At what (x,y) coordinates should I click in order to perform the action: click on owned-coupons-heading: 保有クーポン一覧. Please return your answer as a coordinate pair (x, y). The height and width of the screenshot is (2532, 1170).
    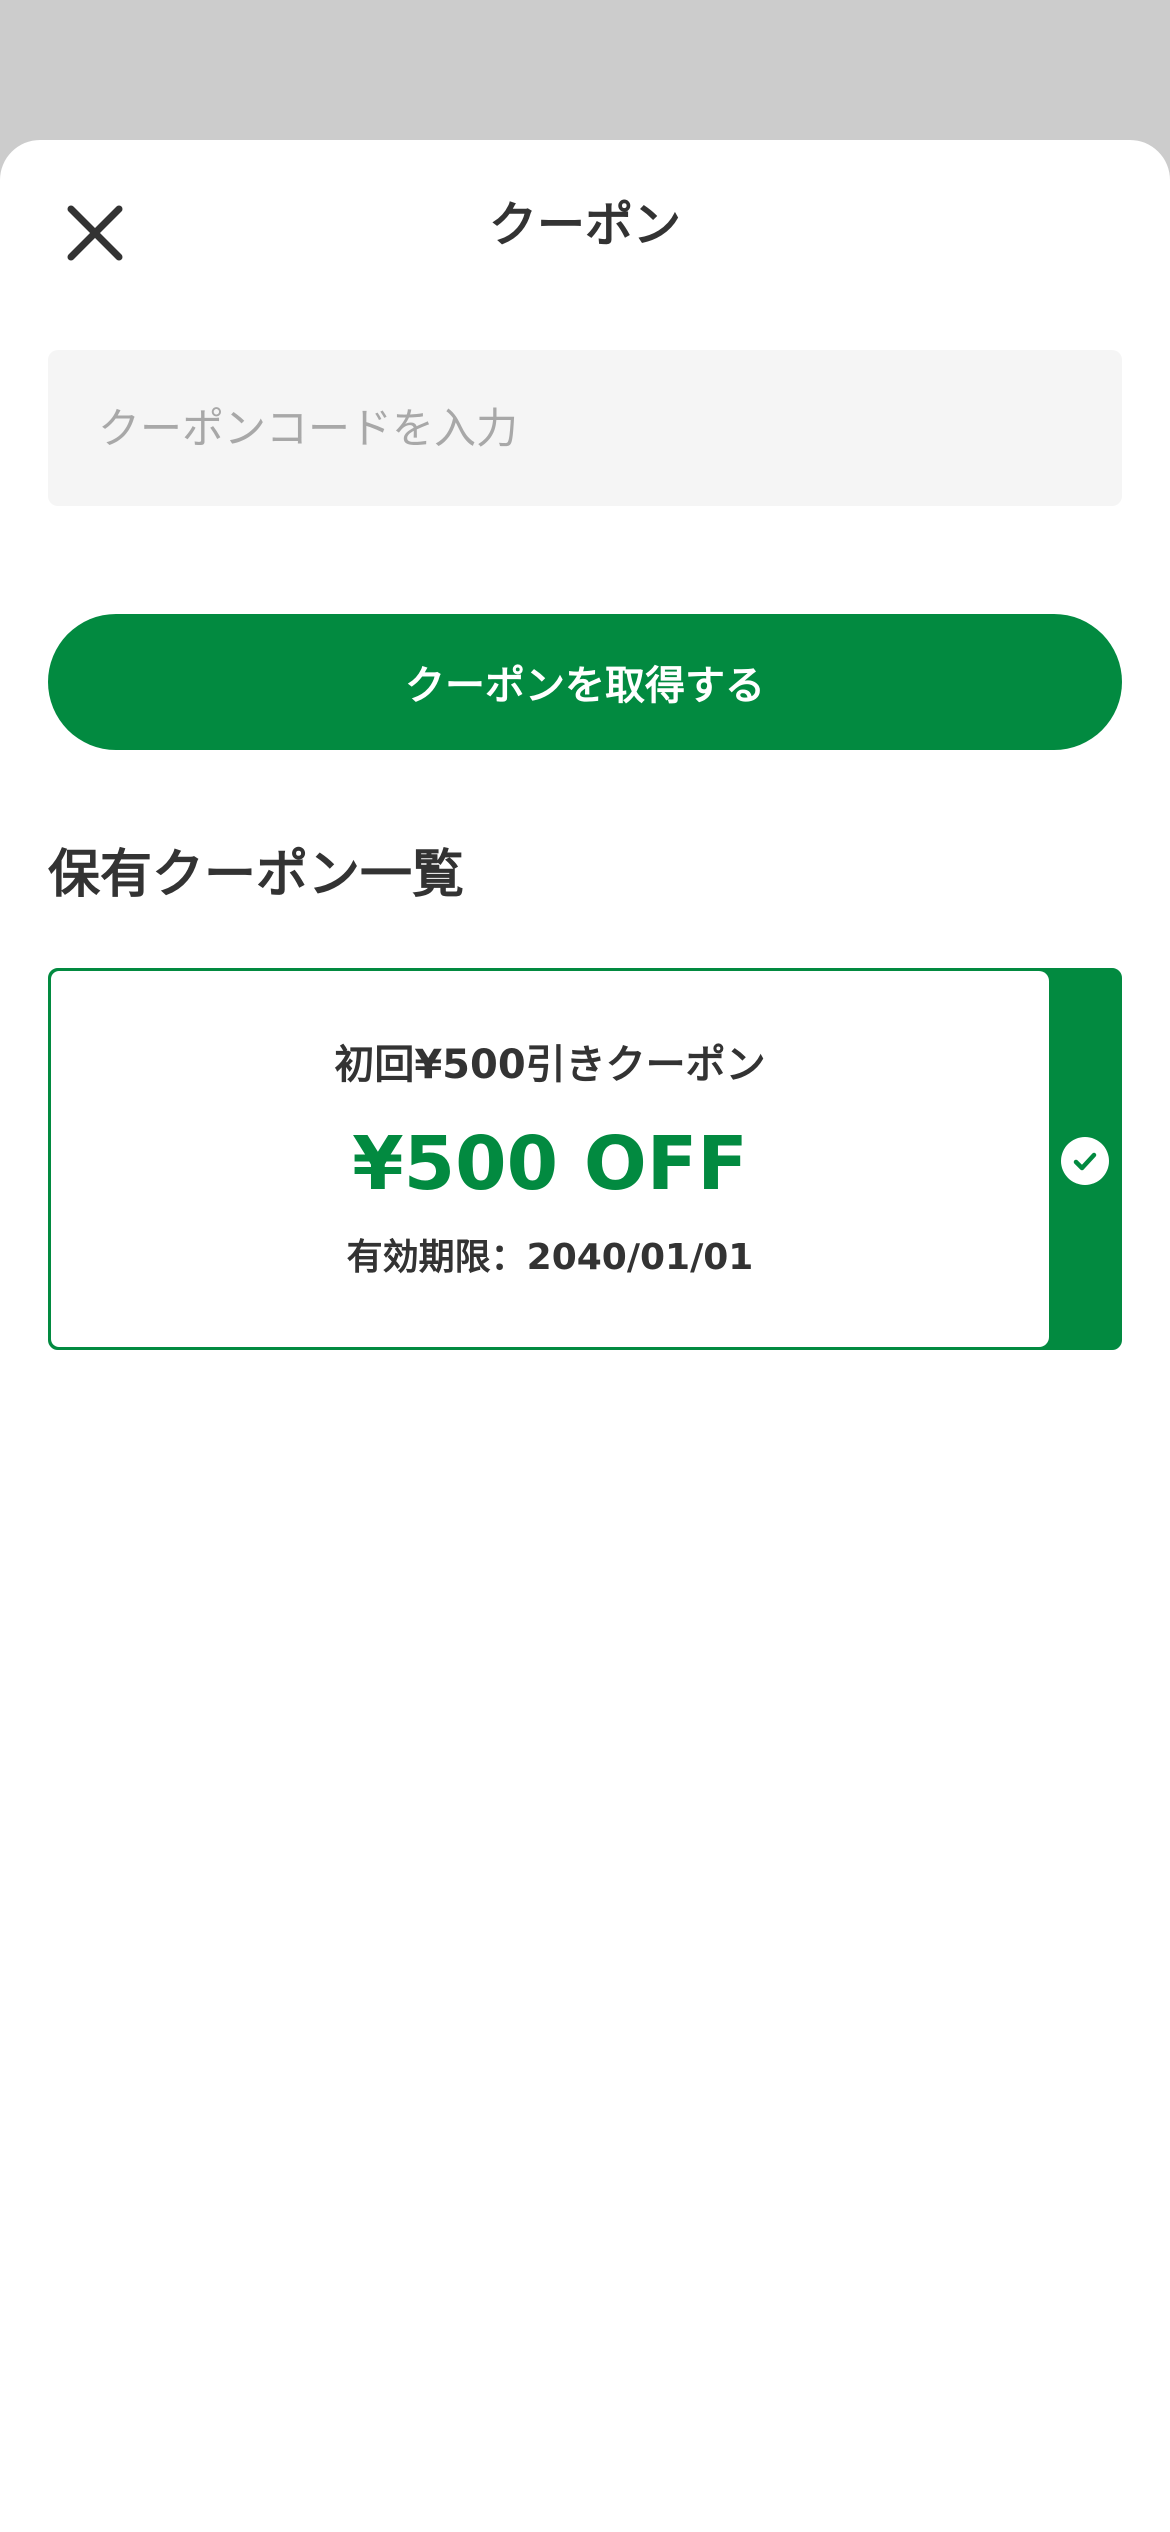
    Looking at the image, I should click on (256, 875).